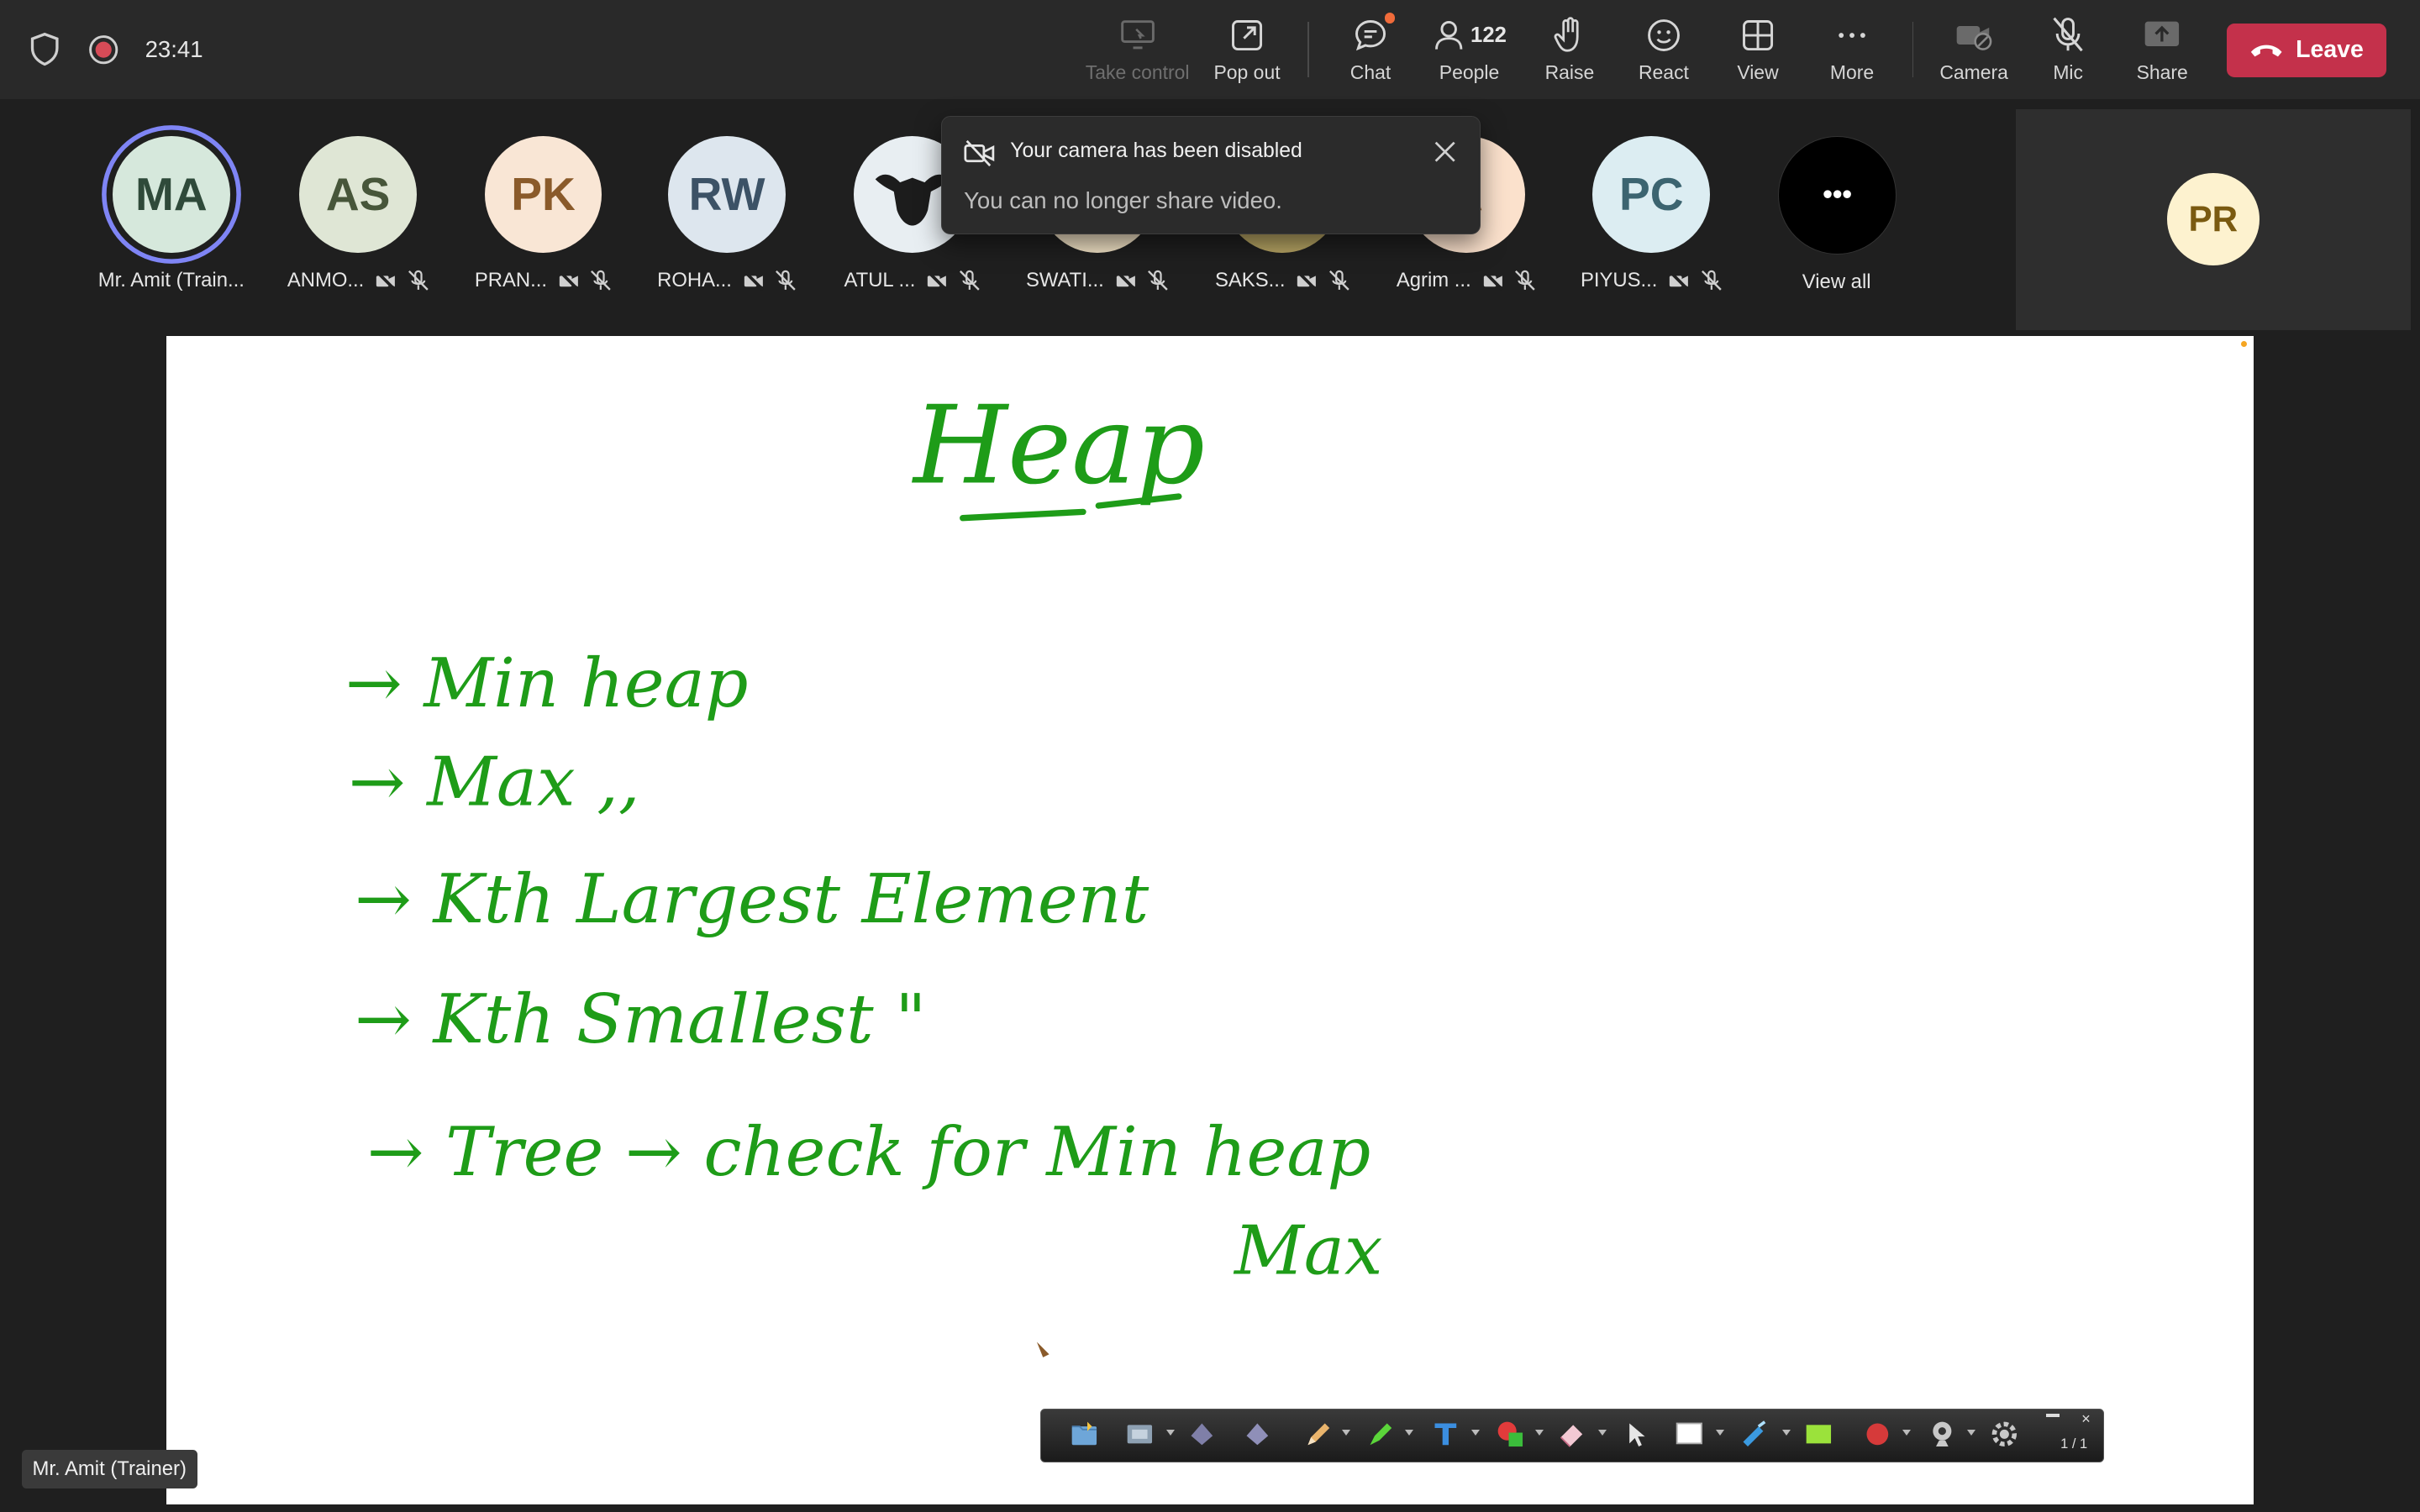 The height and width of the screenshot is (1512, 2420). Describe the element at coordinates (109, 1469) in the screenshot. I see `presenter-name-tag: Mr. Amit (Trainer)` at that location.